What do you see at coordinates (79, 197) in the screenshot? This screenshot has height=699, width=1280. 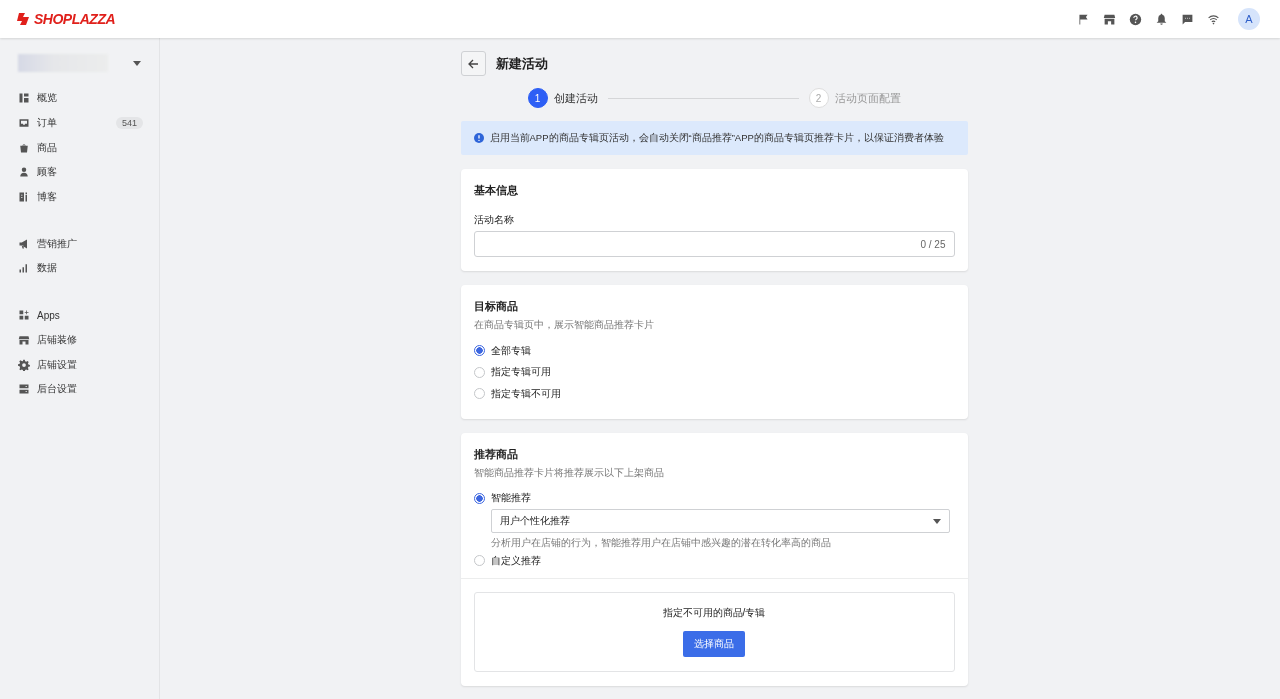 I see `sidebar-item: 博客` at bounding box center [79, 197].